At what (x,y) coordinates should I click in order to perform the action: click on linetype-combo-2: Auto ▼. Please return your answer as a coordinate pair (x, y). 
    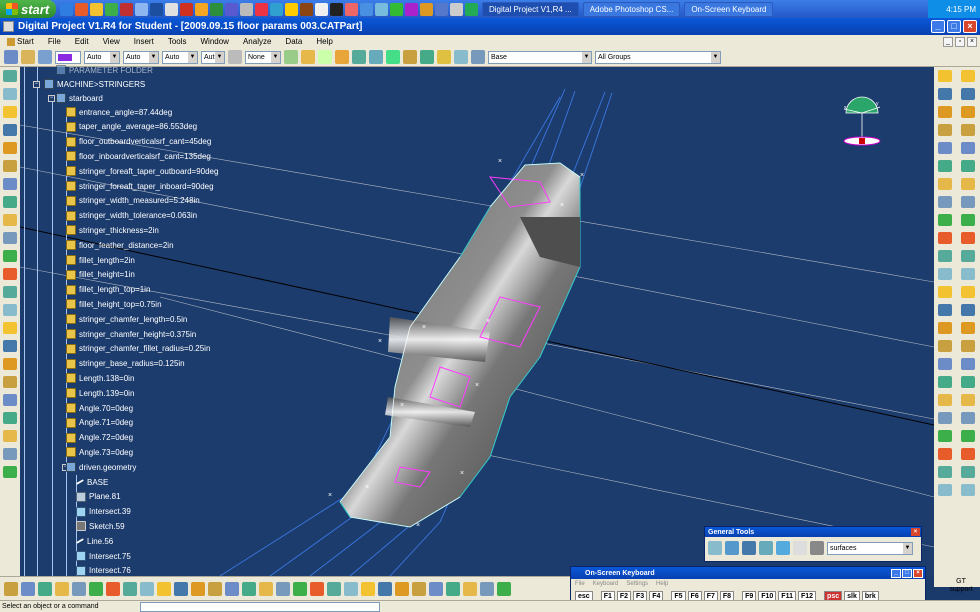
    Looking at the image, I should click on (141, 57).